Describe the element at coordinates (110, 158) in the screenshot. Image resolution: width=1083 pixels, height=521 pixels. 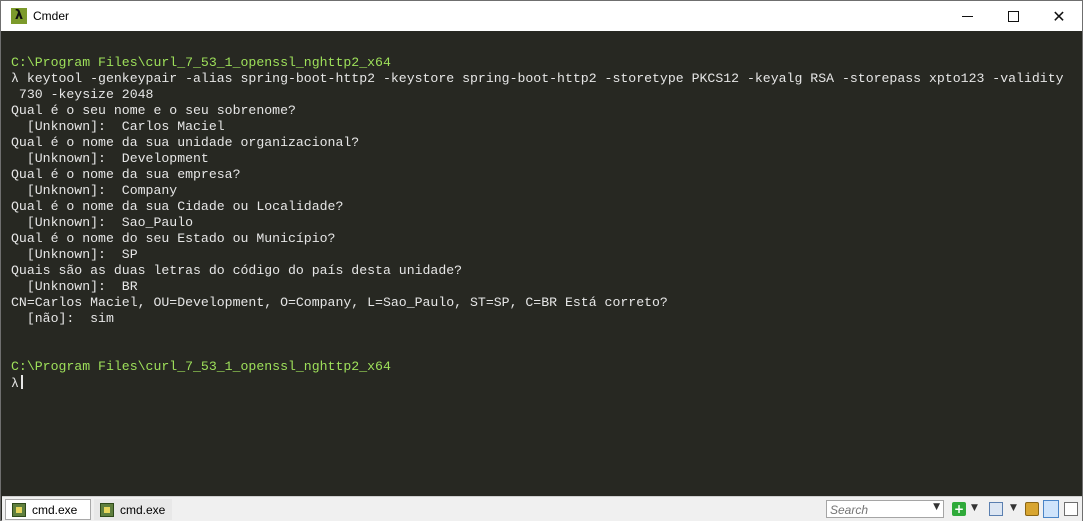
I see `terminal-line-text: [Unknown]: Development` at that location.